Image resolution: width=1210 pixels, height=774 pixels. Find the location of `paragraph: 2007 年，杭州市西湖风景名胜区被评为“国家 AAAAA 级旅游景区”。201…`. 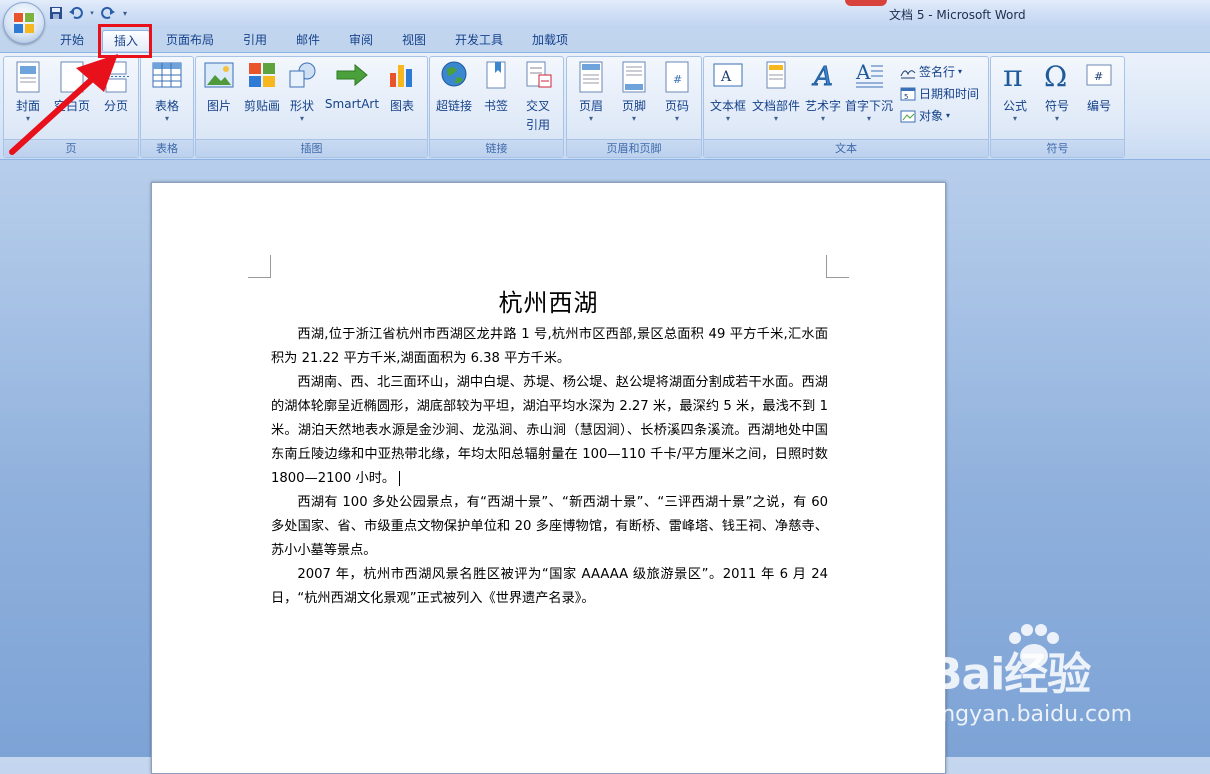

paragraph: 2007 年，杭州市西湖风景名胜区被评为“国家 AAAAA 级旅游景区”。201… is located at coordinates (549, 587).